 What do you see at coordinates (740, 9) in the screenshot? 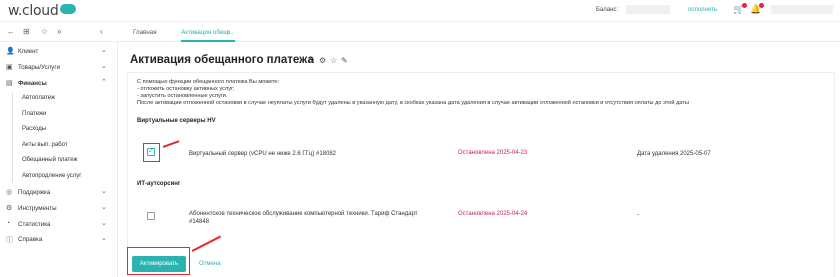
I see `cart-icon: 🛒` at bounding box center [740, 9].